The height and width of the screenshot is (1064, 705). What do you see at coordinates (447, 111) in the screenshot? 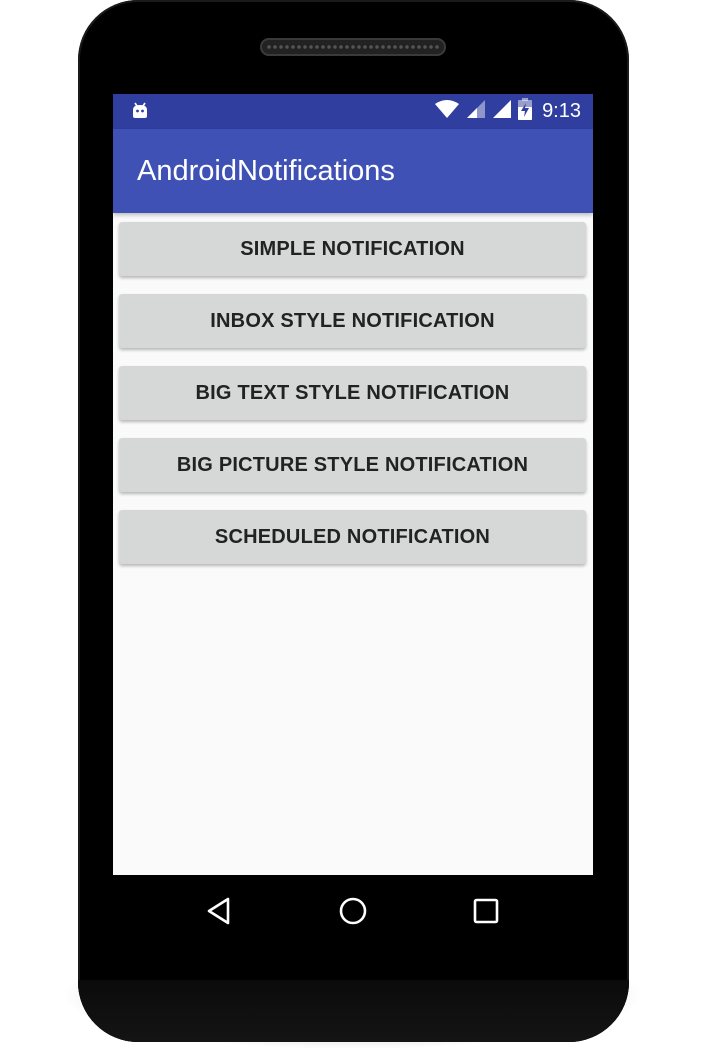
I see `wifi-icon` at bounding box center [447, 111].